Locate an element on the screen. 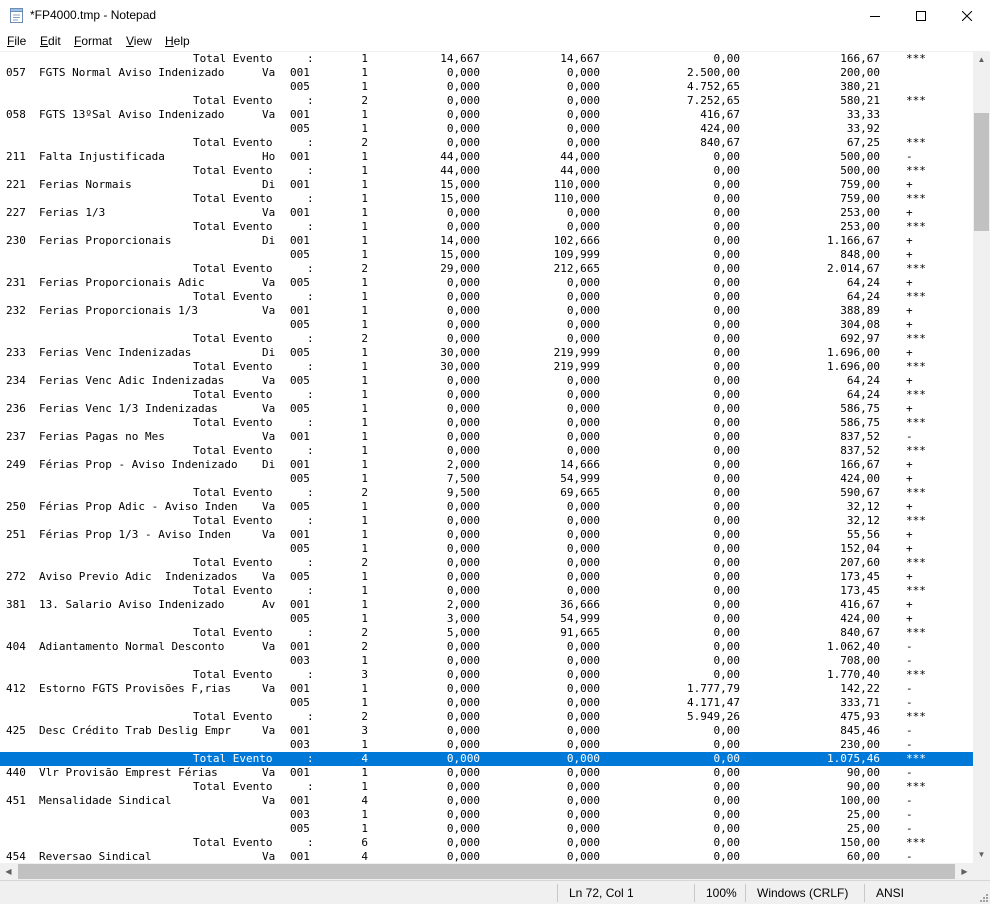 This screenshot has width=990, height=904. text-line: 005 1 0,000 0,000 424,00 33,92 is located at coordinates (486, 129).